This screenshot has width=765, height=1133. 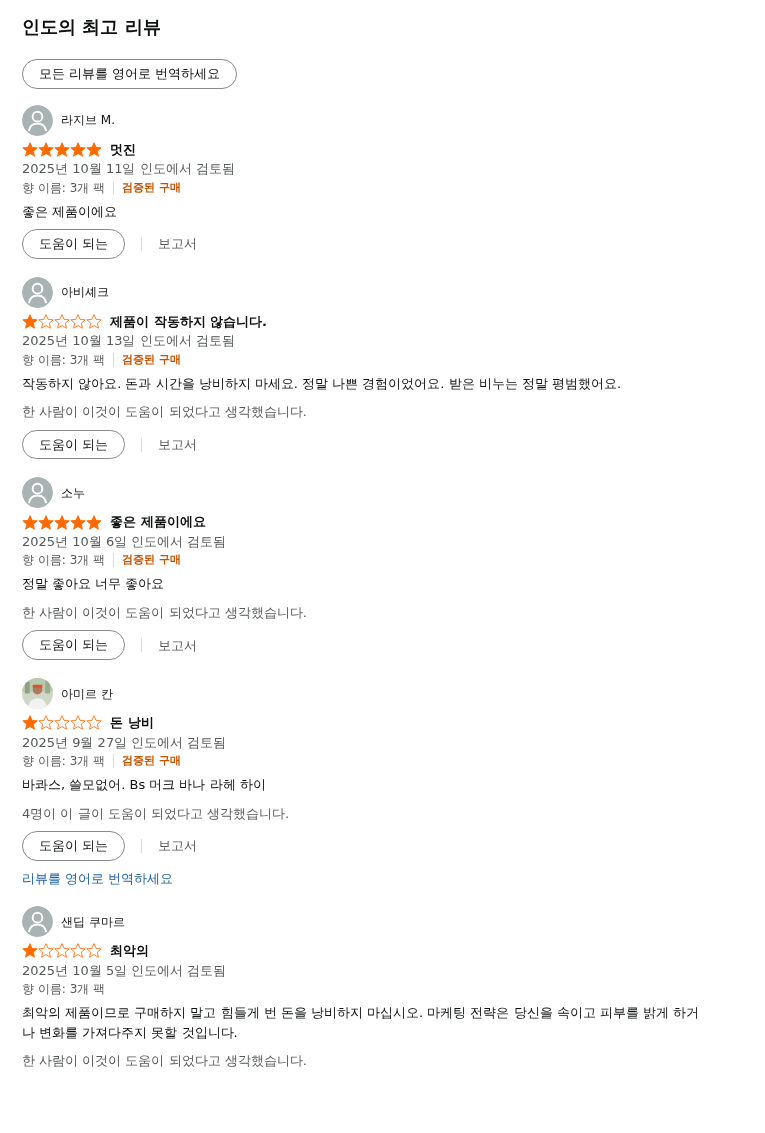 I want to click on review-date: 2025년 10월 5일 인도에서 검토됨, so click(x=125, y=970).